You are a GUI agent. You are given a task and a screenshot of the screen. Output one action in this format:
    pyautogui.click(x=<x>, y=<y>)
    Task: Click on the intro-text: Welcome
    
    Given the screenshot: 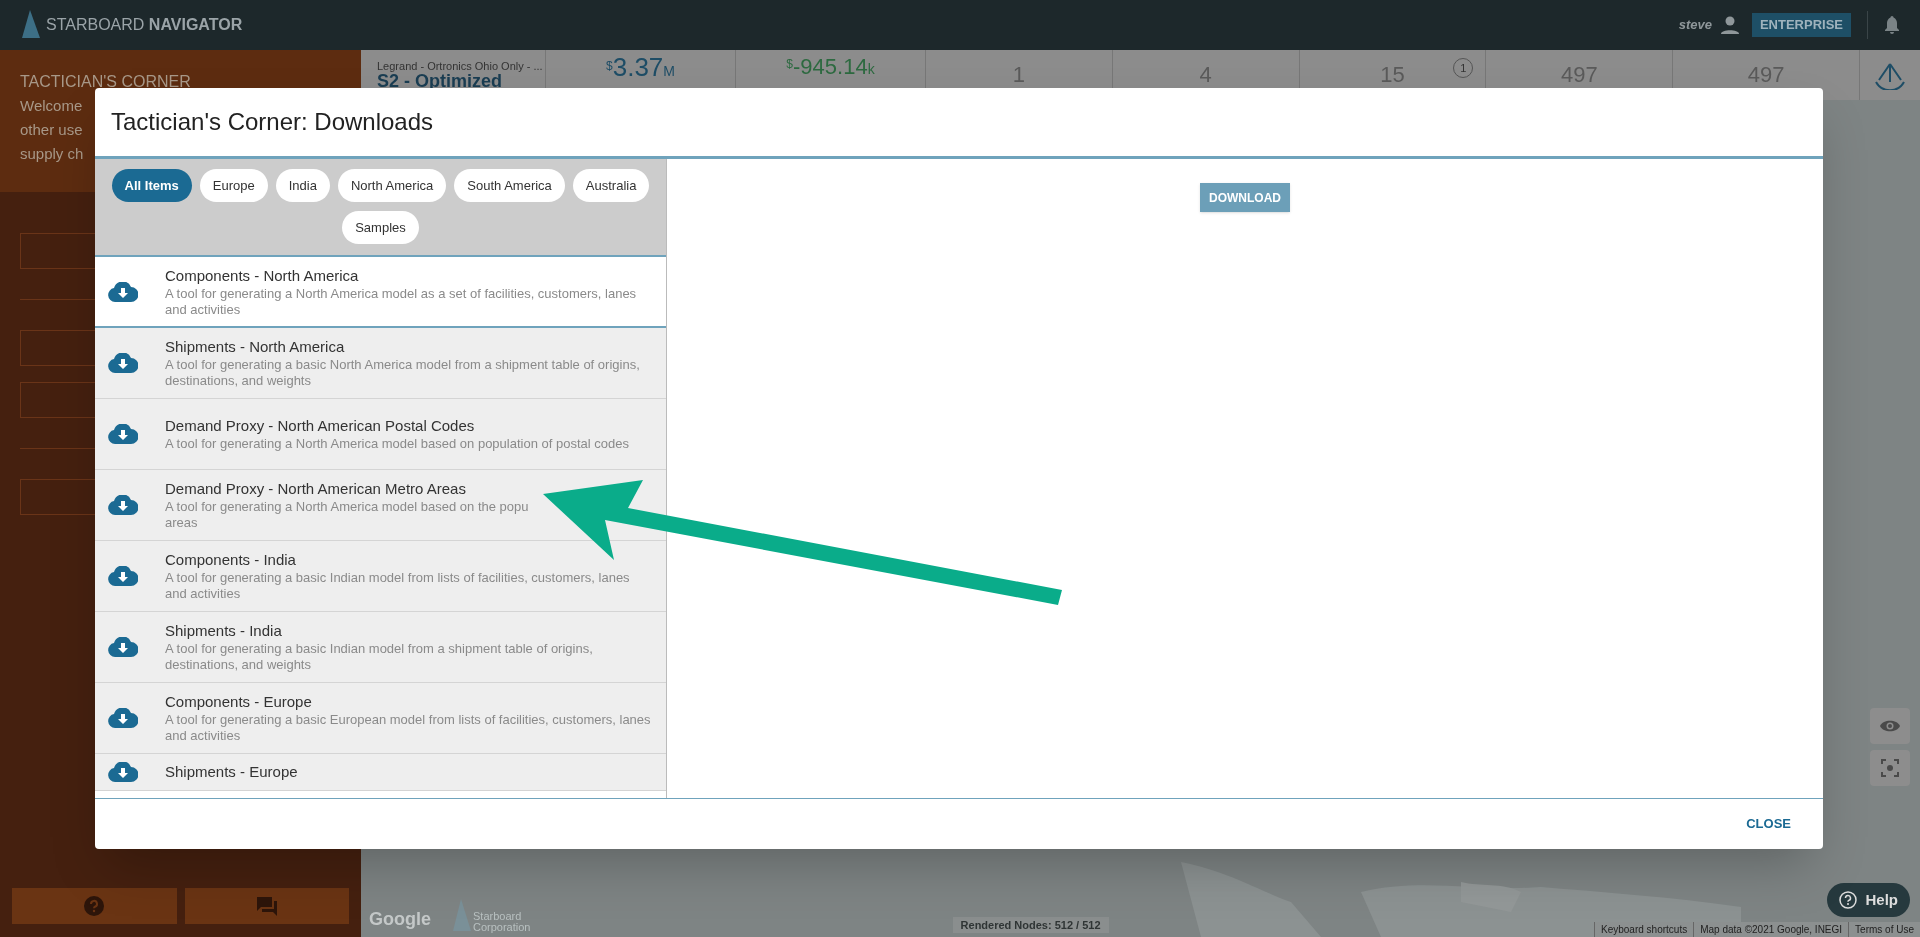 What is the action you would take?
    pyautogui.click(x=51, y=105)
    